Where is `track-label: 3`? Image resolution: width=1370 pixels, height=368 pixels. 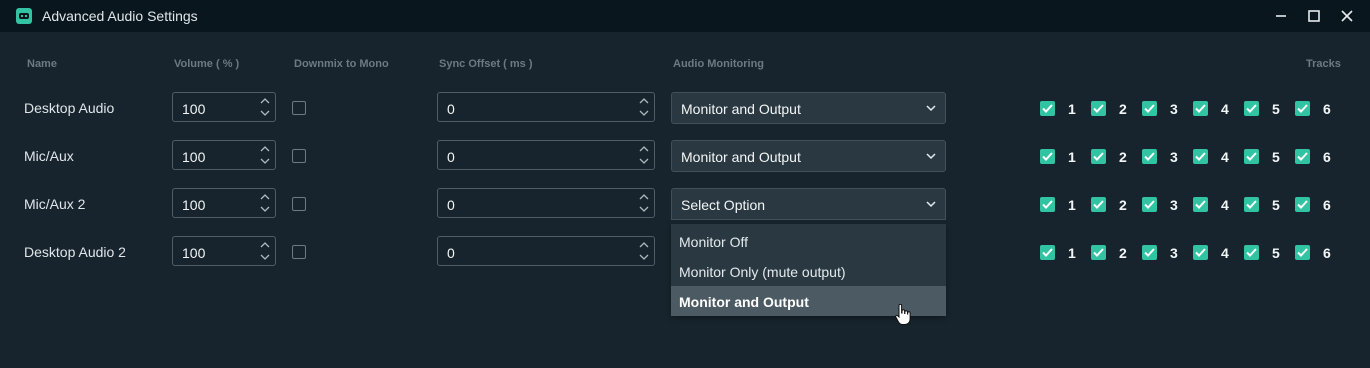 track-label: 3 is located at coordinates (1174, 157).